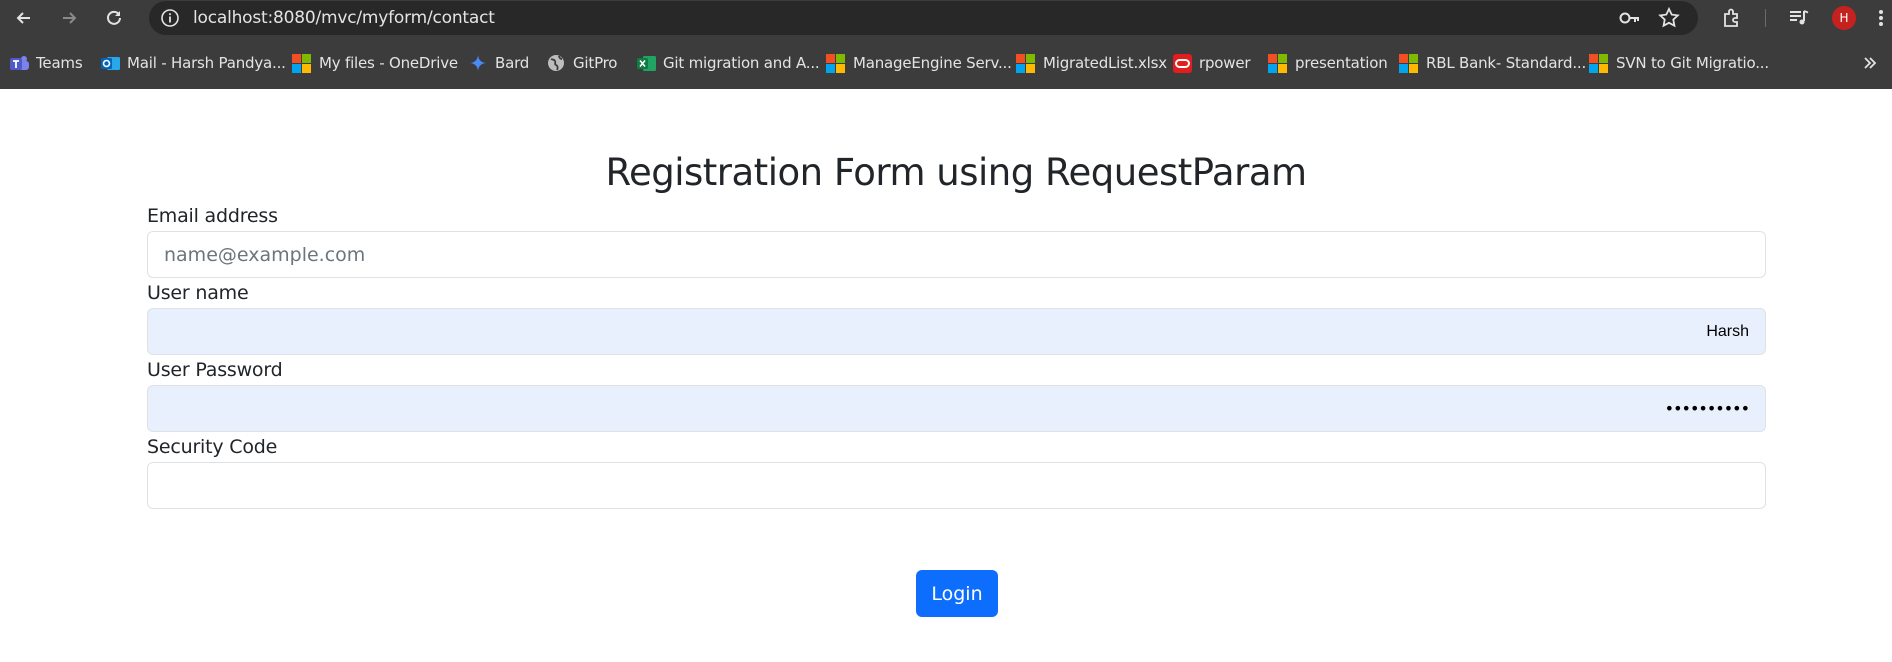 This screenshot has width=1892, height=662. I want to click on outlook-icon, so click(110, 63).